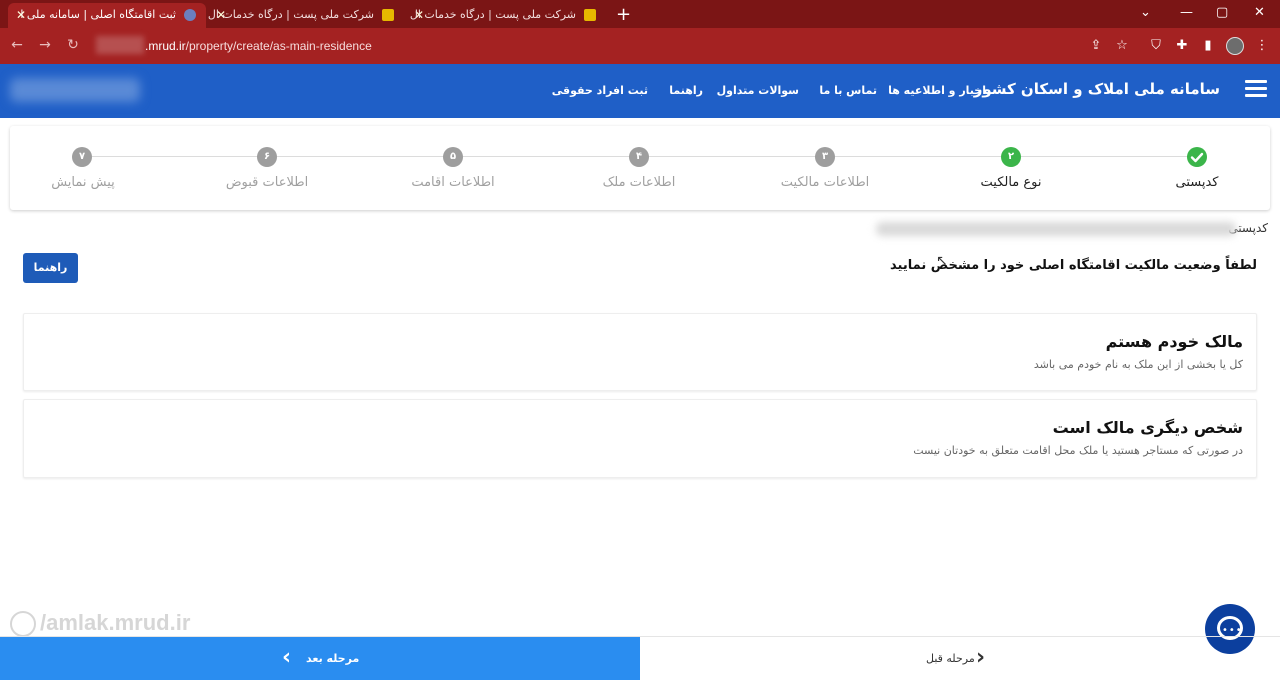 The width and height of the screenshot is (1280, 680). Describe the element at coordinates (1222, 12) in the screenshot. I see `maximize-icon: ▢` at that location.